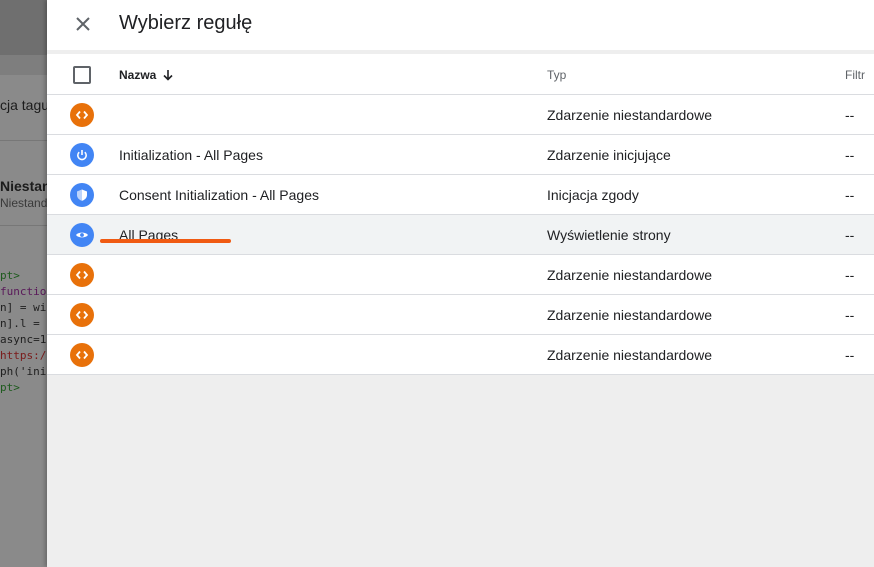  What do you see at coordinates (609, 235) in the screenshot?
I see `trigger-type: Wyświetlenie strony` at bounding box center [609, 235].